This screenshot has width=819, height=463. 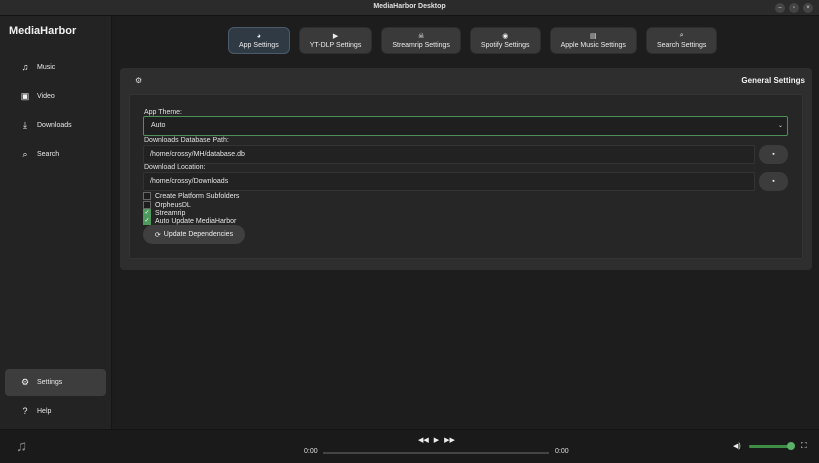 I want to click on sidebar-item-downloads: ⤓ Downloads, so click(x=55, y=125).